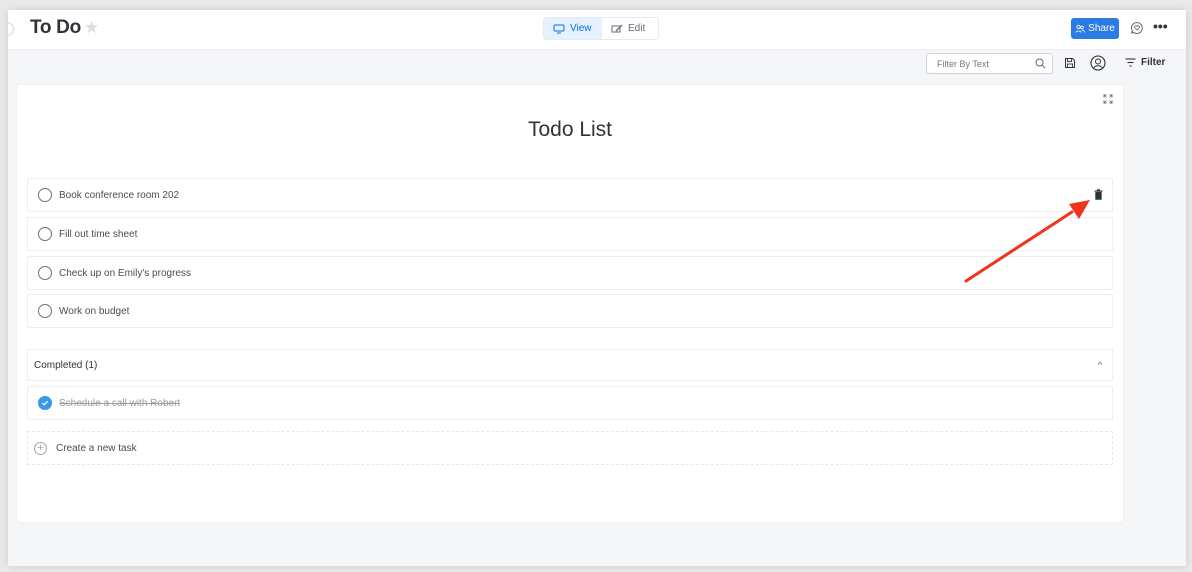  I want to click on task-item: Check up on Emily's progress, so click(570, 273).